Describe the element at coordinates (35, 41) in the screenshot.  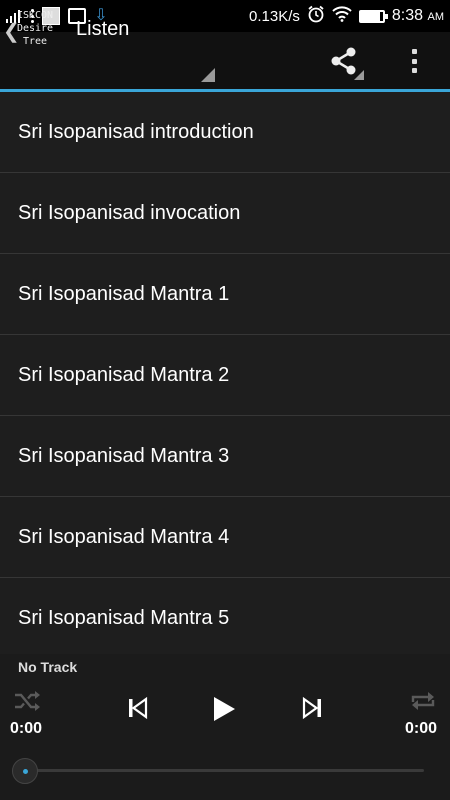
I see `brand-line: Tree` at that location.